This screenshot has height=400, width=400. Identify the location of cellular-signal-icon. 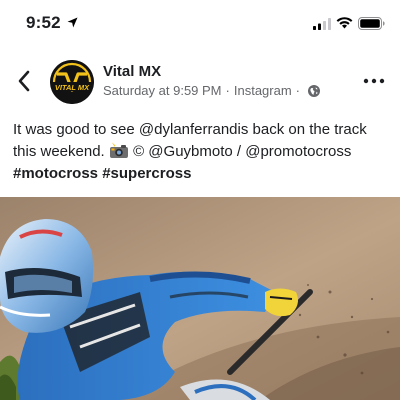
(322, 24).